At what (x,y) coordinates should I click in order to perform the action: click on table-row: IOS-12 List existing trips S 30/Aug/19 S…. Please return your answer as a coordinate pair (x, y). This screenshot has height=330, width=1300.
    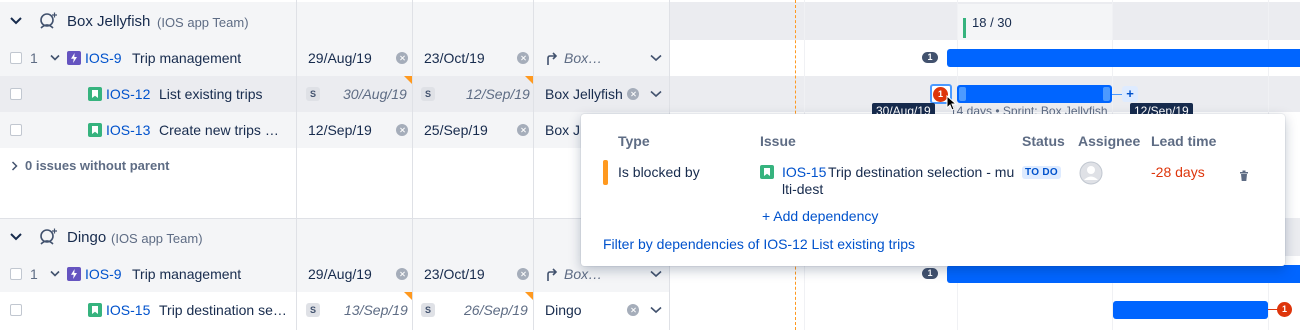
    Looking at the image, I should click on (335, 94).